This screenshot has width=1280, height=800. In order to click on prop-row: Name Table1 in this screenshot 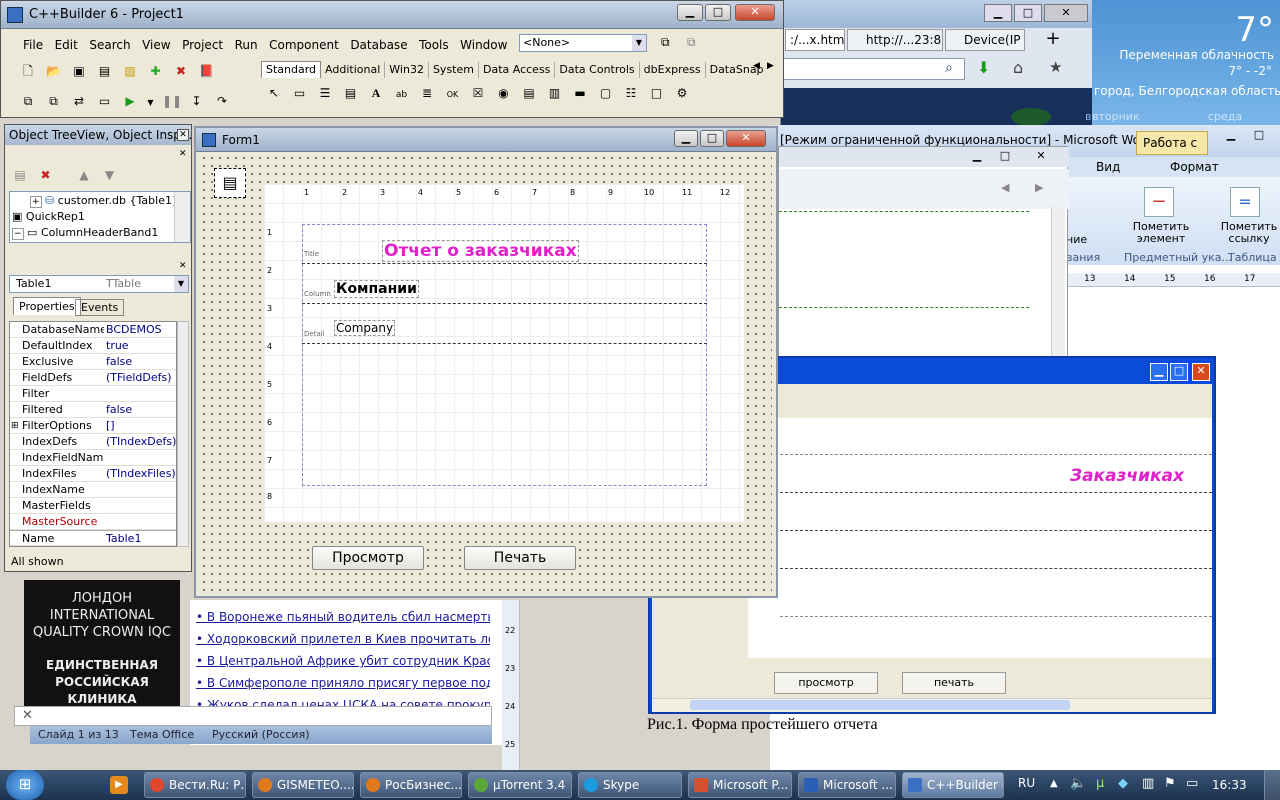, I will do `click(93, 538)`.